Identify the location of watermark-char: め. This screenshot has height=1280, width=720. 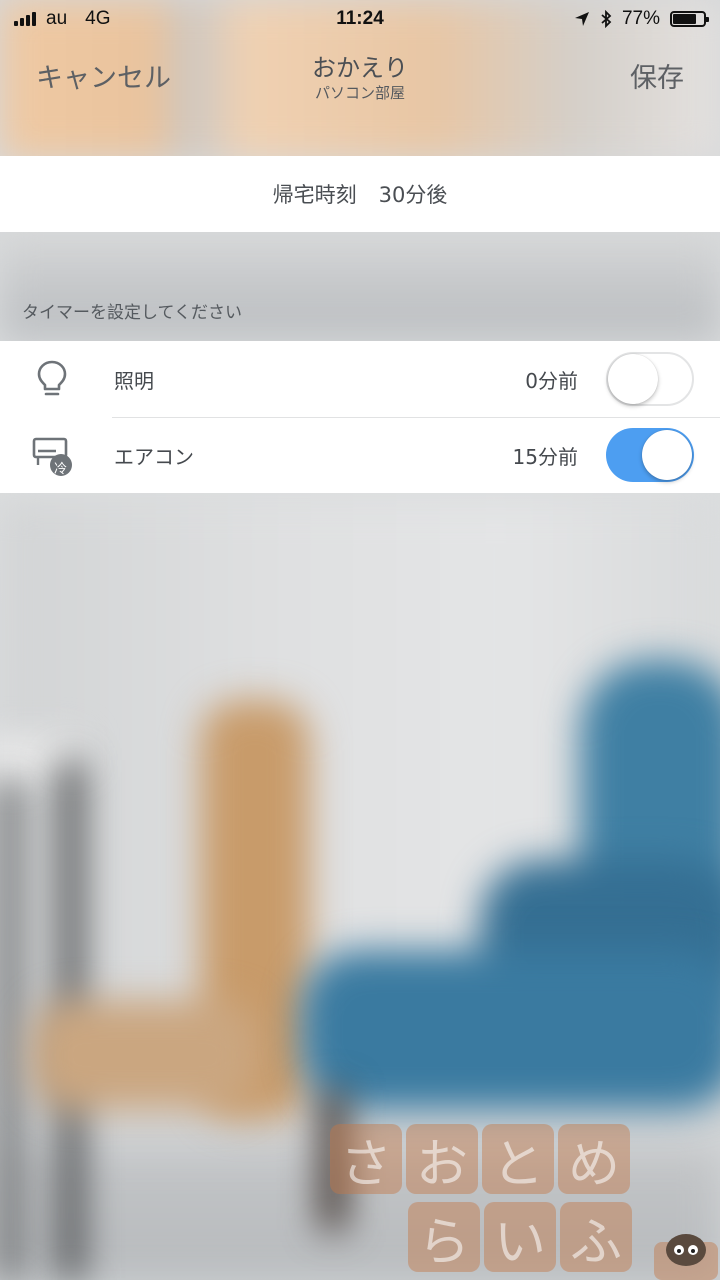
(594, 1159).